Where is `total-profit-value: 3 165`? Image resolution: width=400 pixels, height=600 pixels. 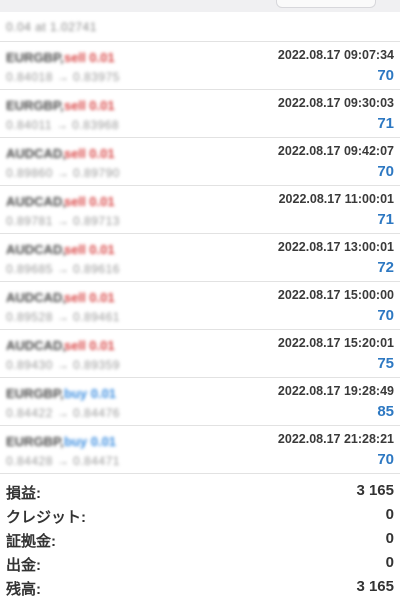
total-profit-value: 3 165 is located at coordinates (375, 490).